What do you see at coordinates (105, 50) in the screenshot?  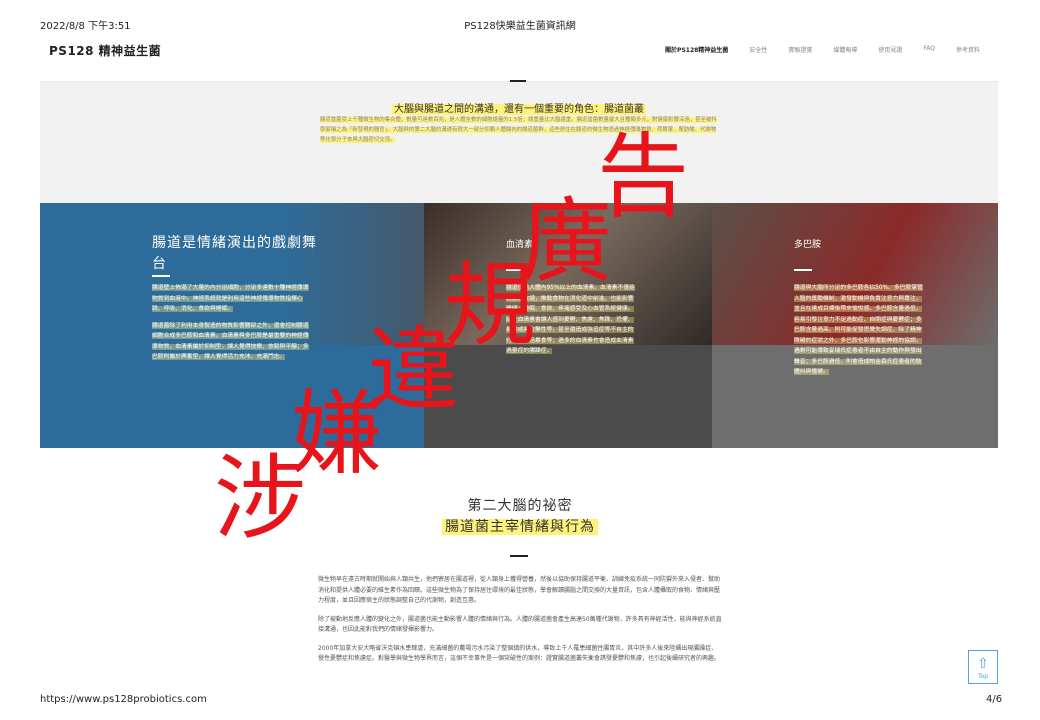 I see `site-brand-logo: PS128 精神益生菌` at bounding box center [105, 50].